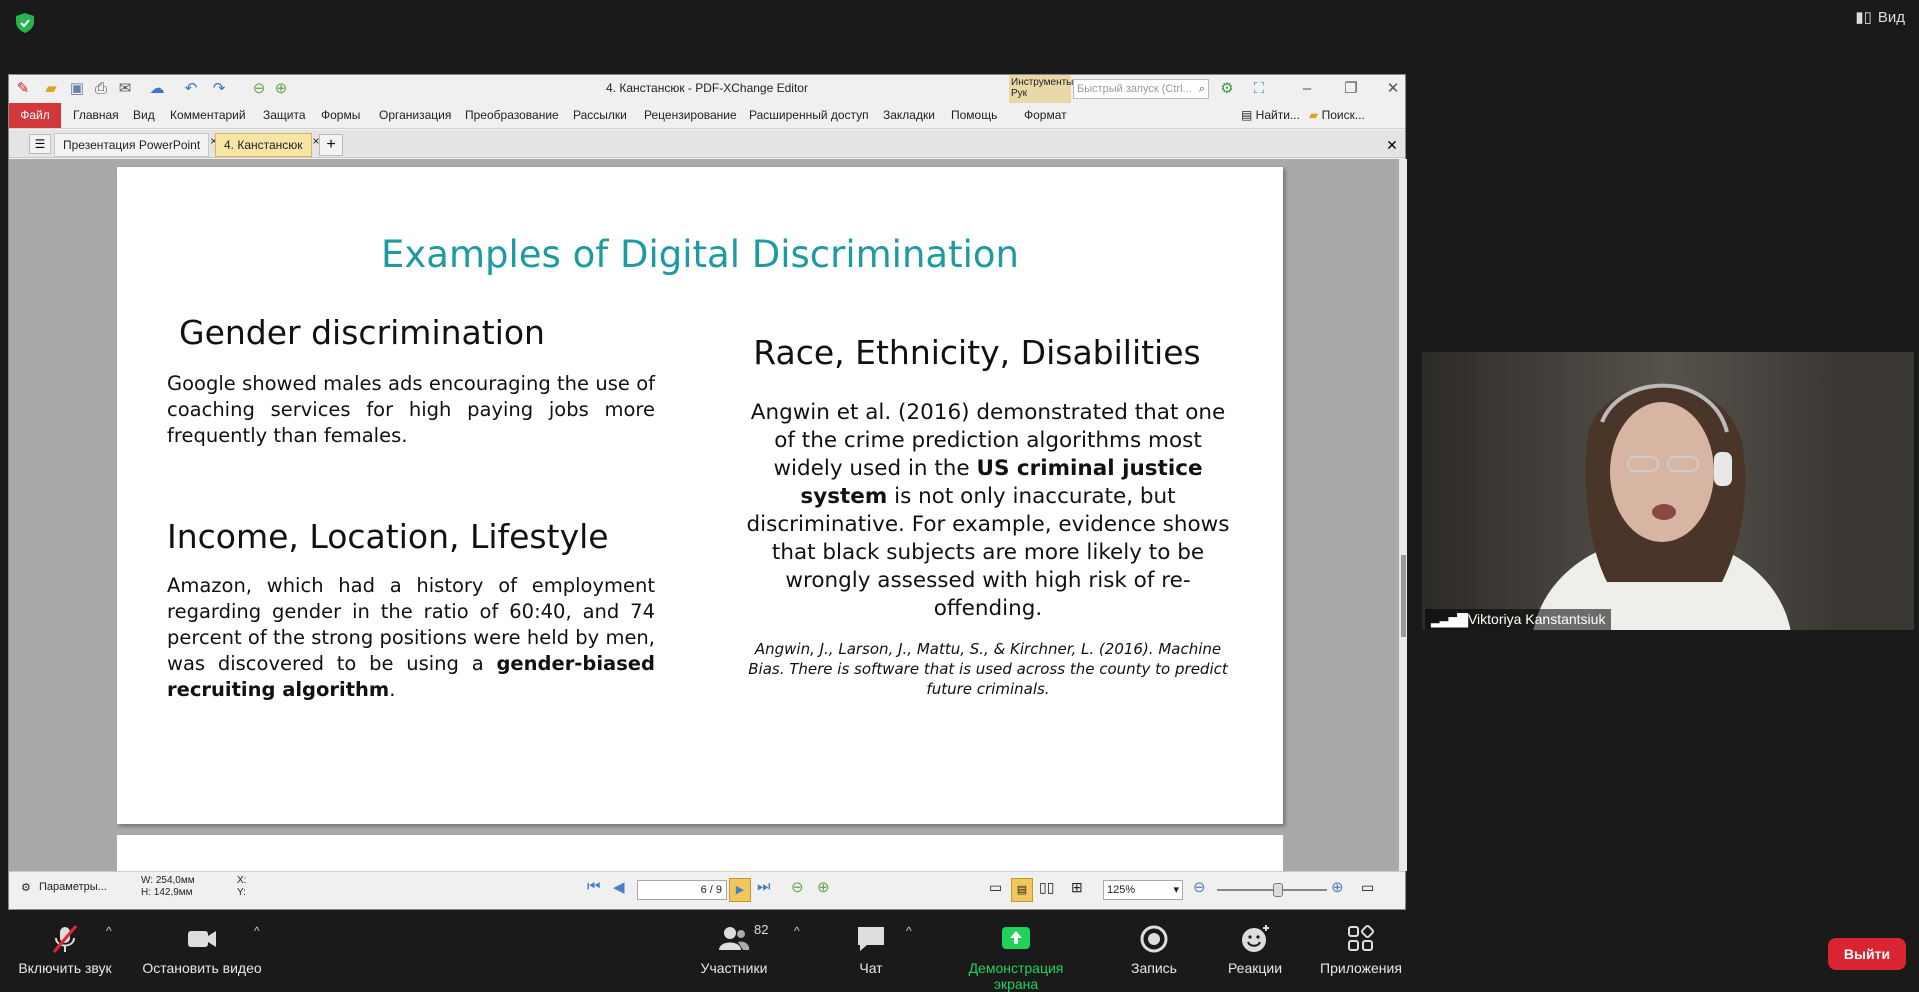 This screenshot has height=992, width=1919. I want to click on slide-title: Examples of Digital Discrimination, so click(700, 254).